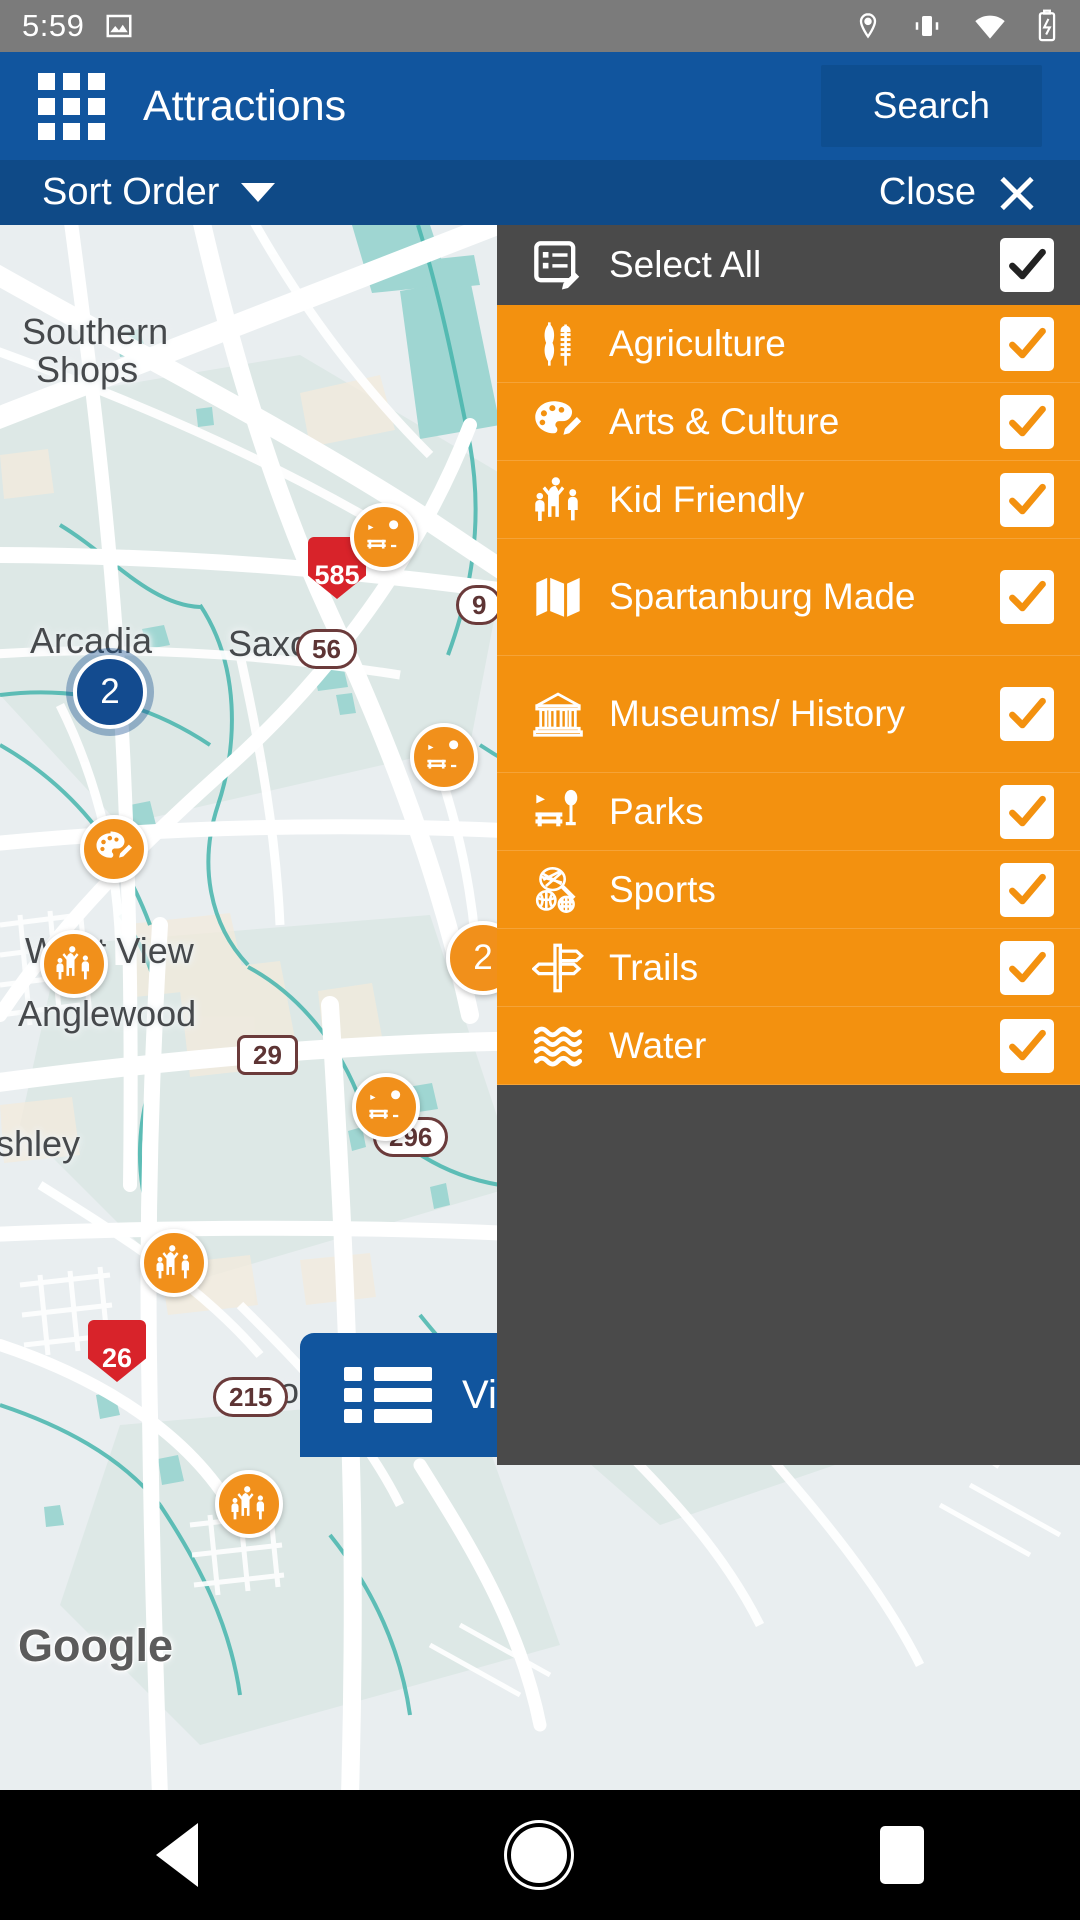 This screenshot has height=1920, width=1080. Describe the element at coordinates (901, 1855) in the screenshot. I see `recents-button-icon` at that location.